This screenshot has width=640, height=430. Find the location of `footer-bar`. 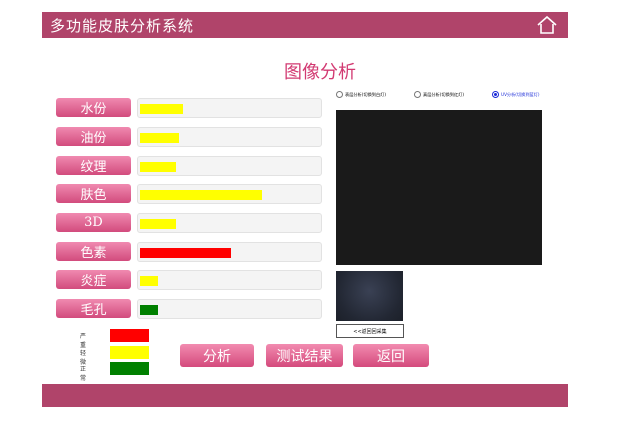

footer-bar is located at coordinates (305, 395).